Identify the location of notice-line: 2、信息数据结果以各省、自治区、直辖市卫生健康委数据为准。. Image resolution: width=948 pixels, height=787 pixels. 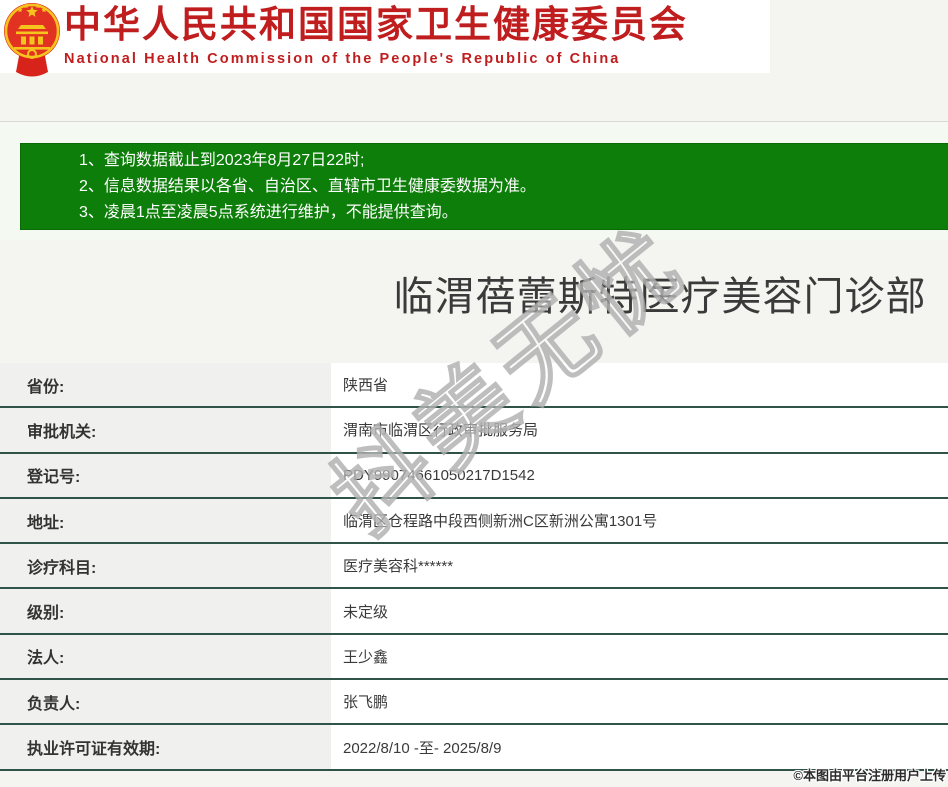
(307, 186).